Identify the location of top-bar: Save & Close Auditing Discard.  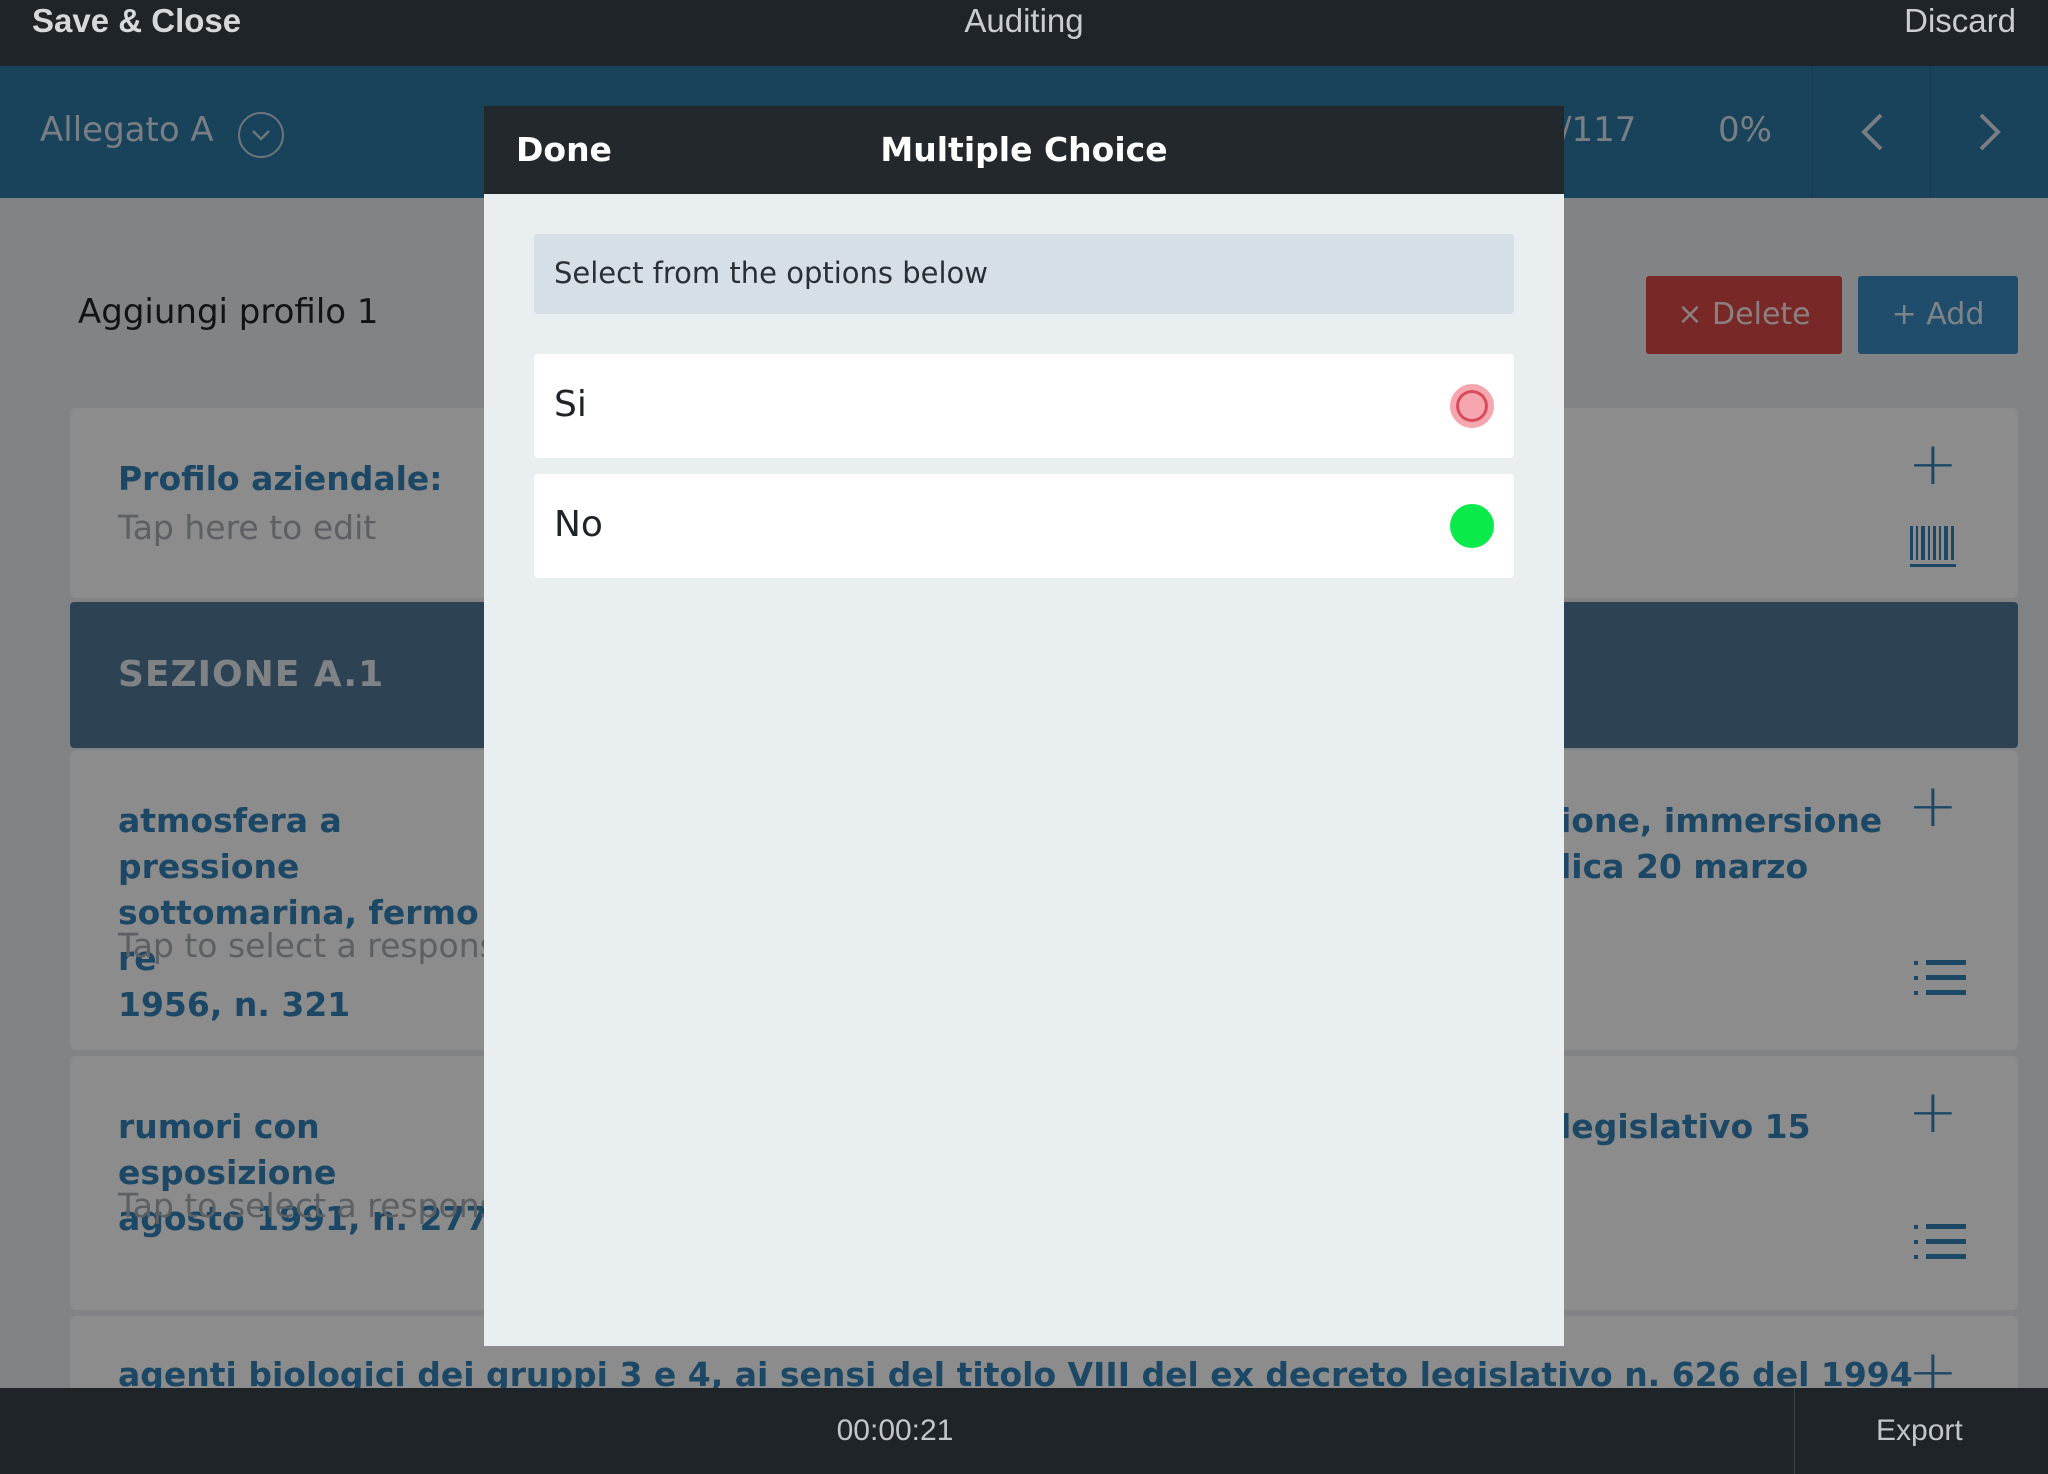
(1024, 33).